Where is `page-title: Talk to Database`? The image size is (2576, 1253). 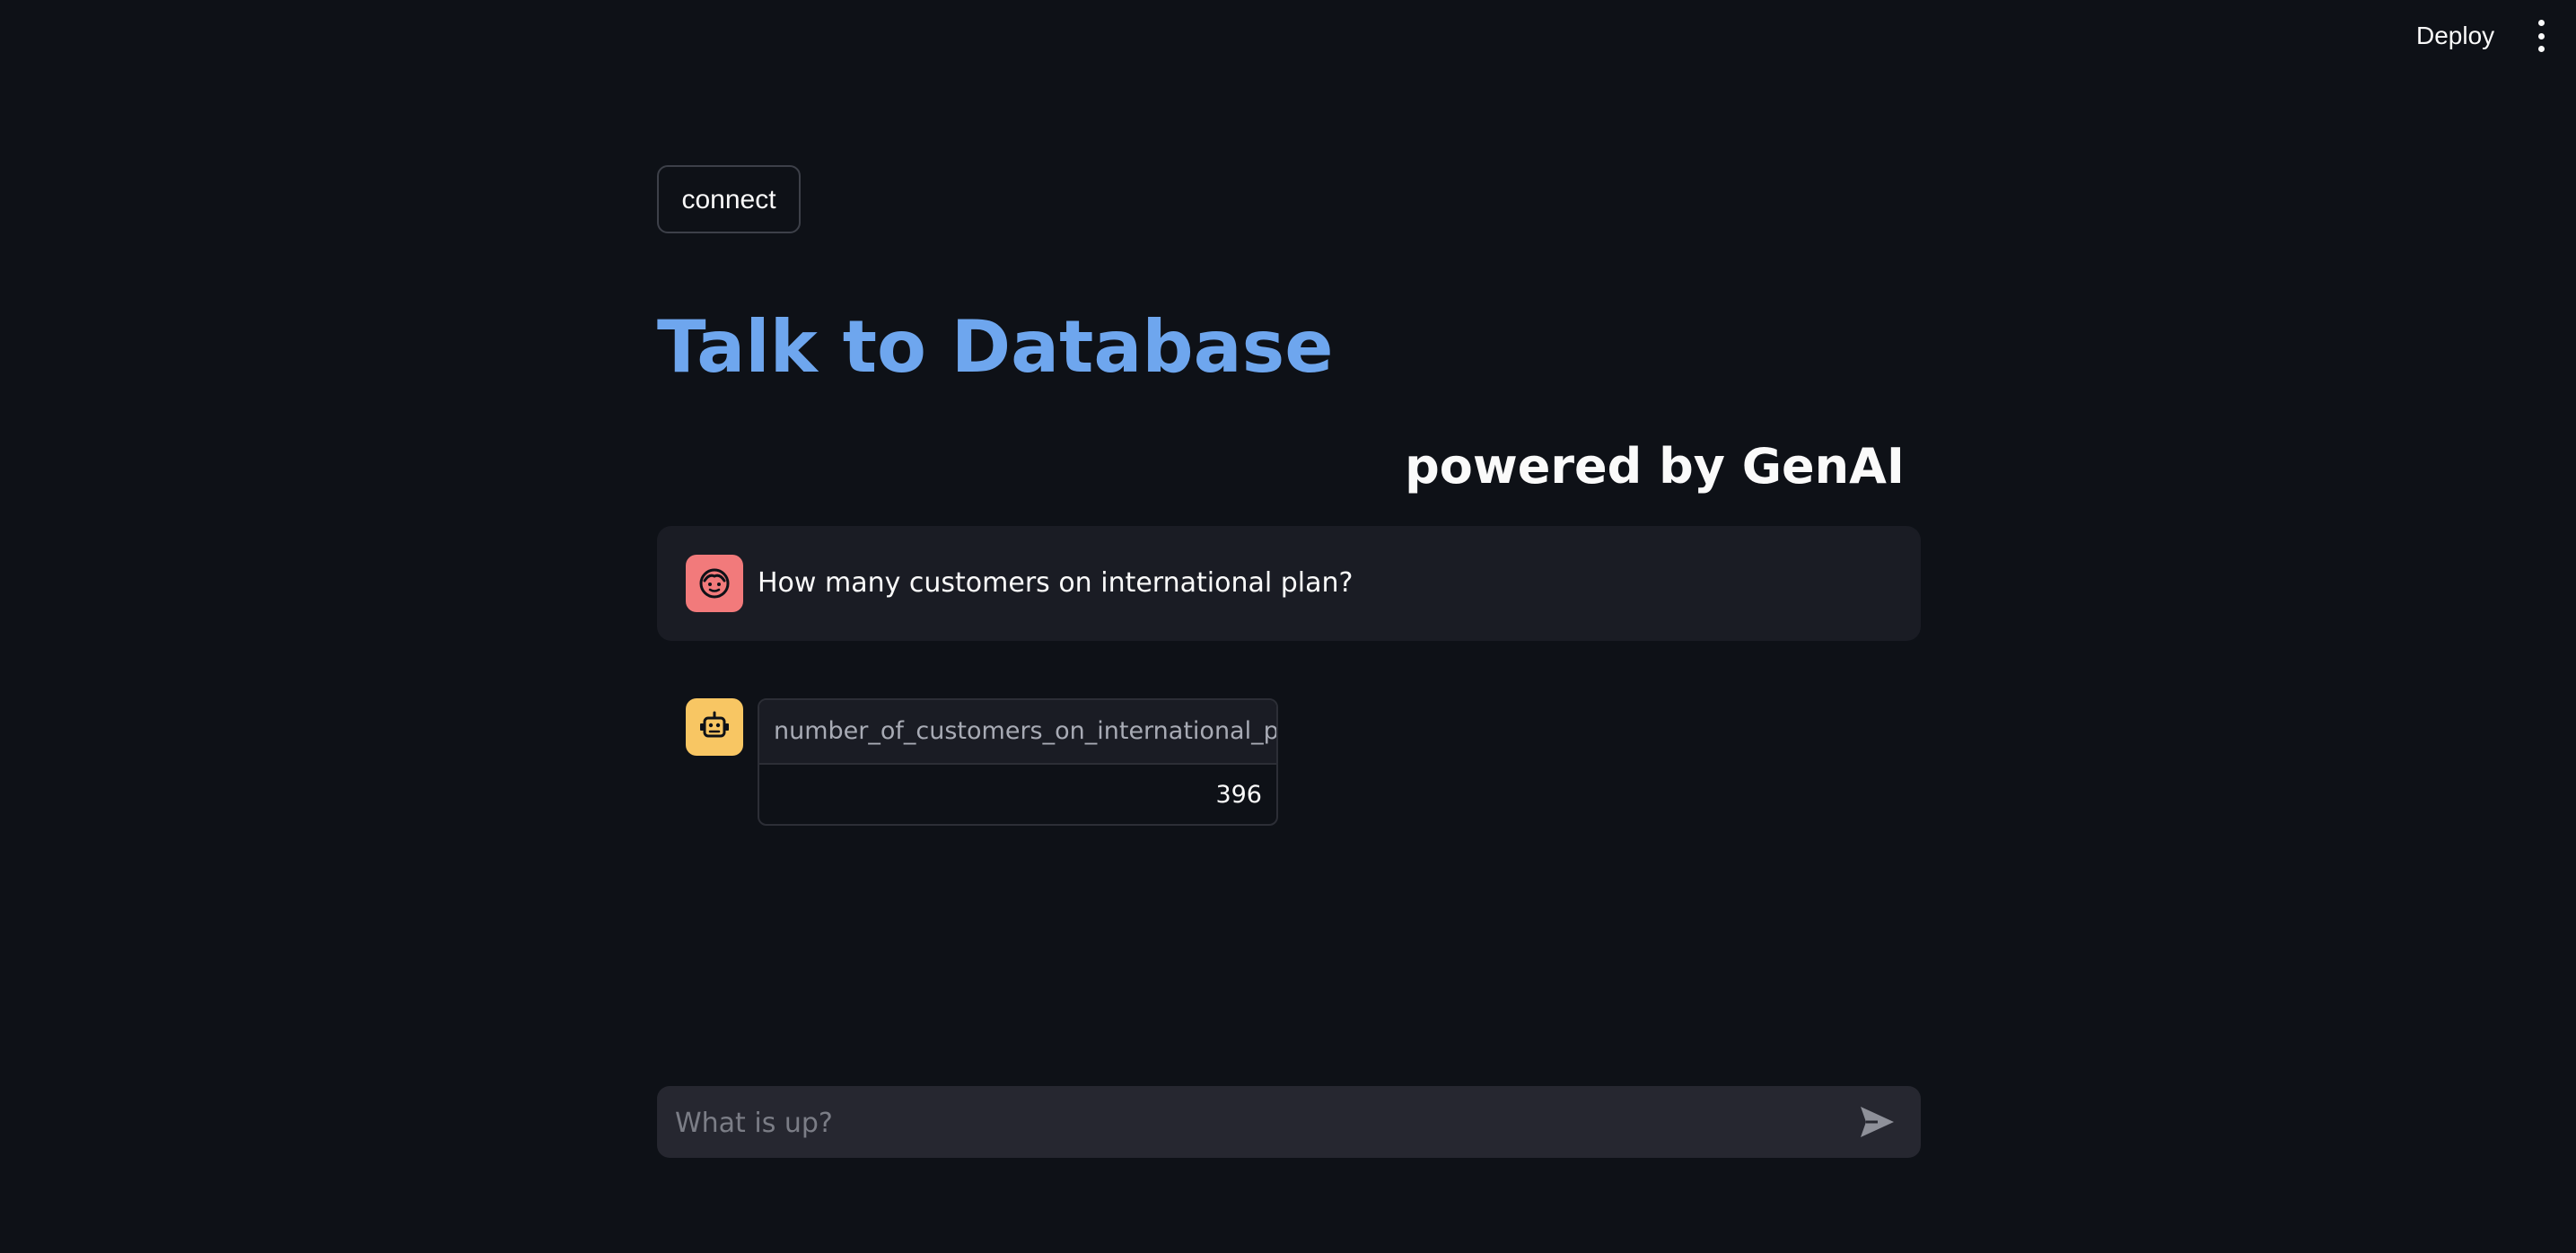
page-title: Talk to Database is located at coordinates (996, 347).